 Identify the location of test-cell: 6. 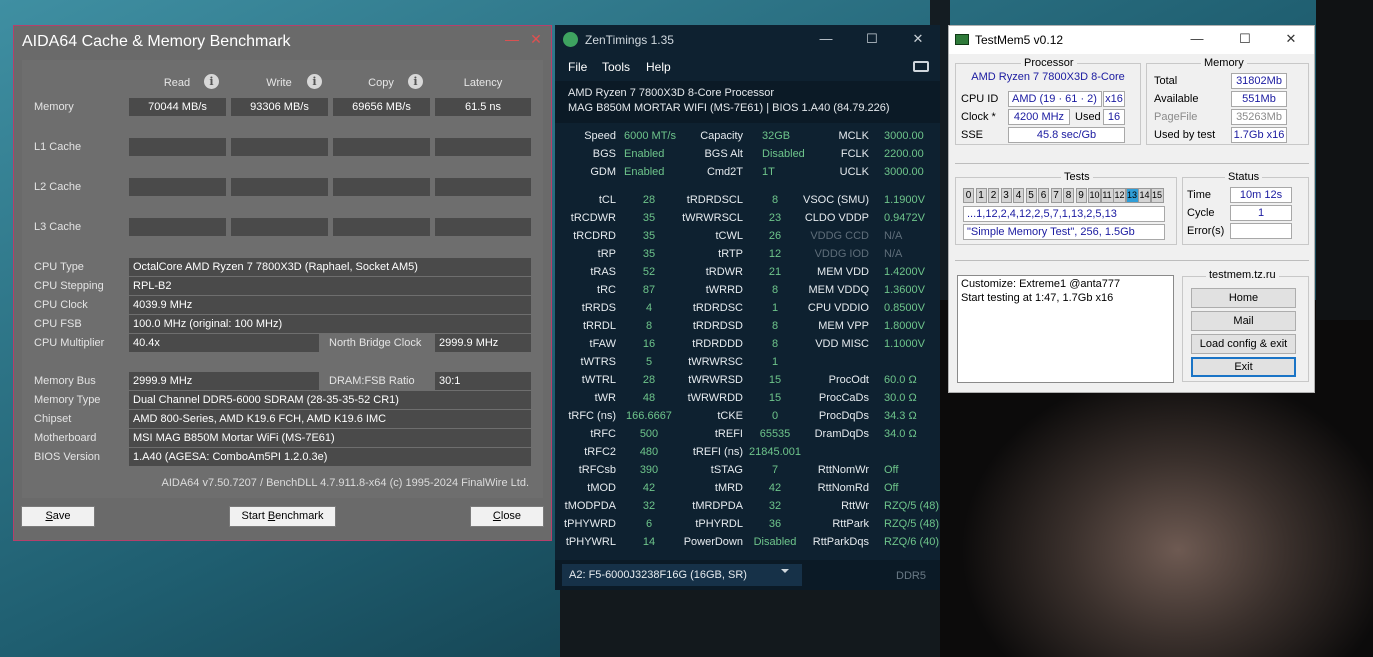
(1043, 195).